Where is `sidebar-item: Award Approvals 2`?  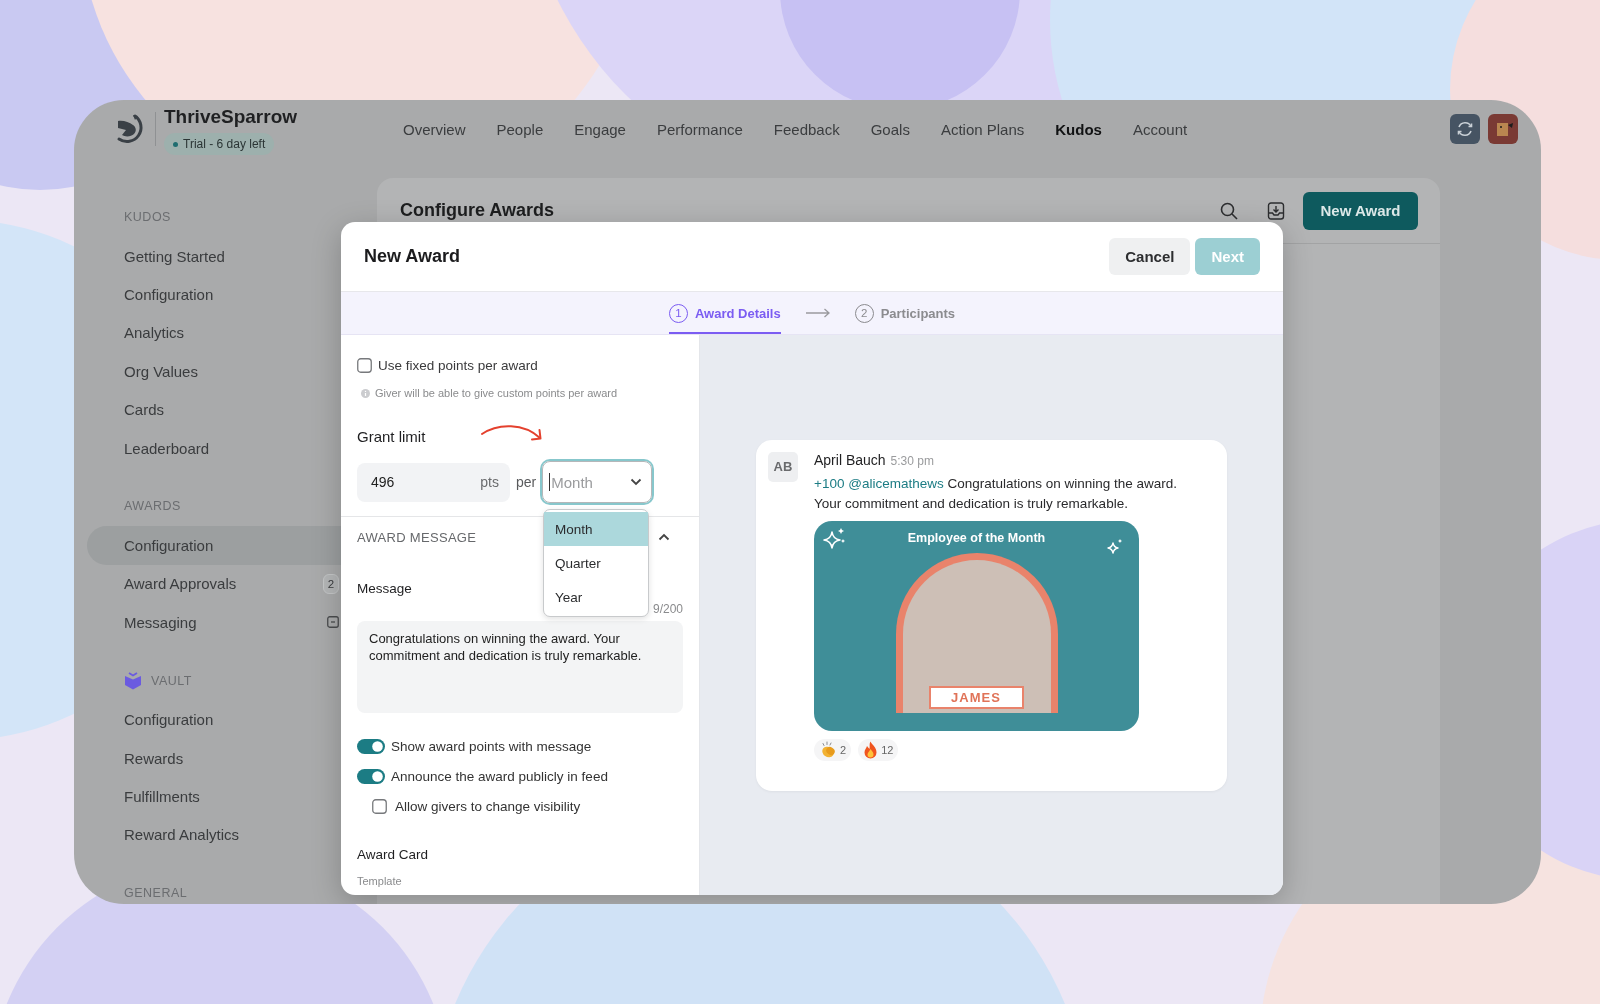
sidebar-item: Award Approvals 2 is located at coordinates (214, 584).